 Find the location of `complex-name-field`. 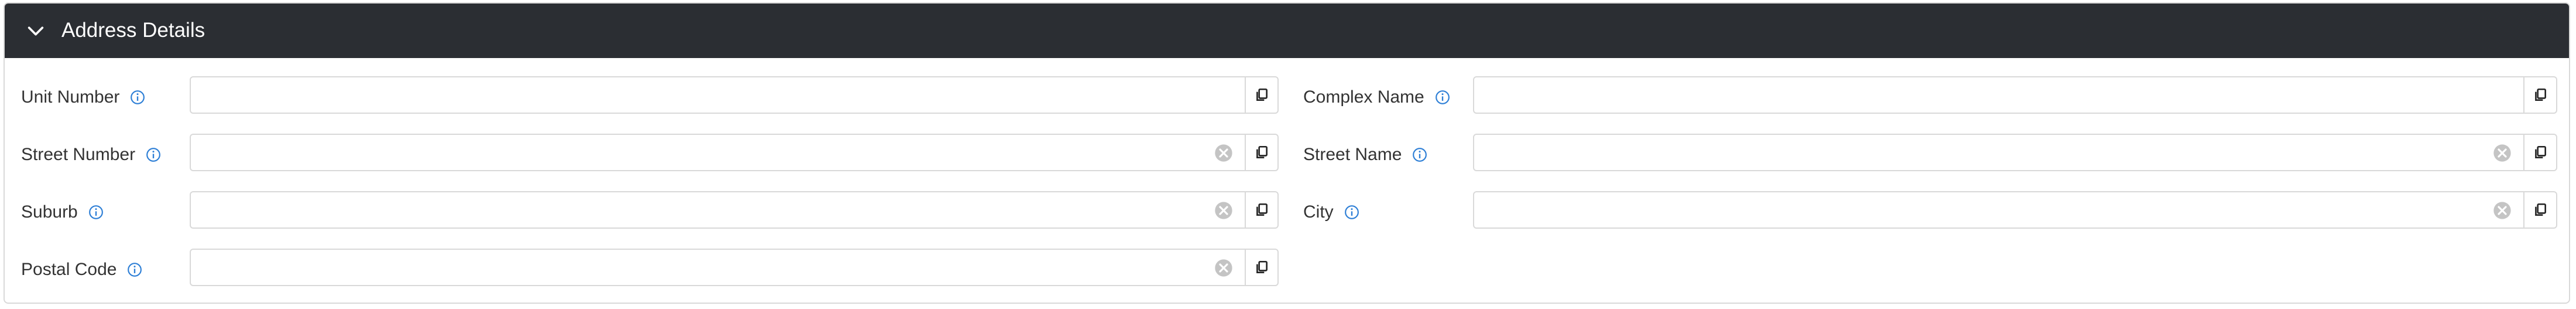

complex-name-field is located at coordinates (2015, 95).